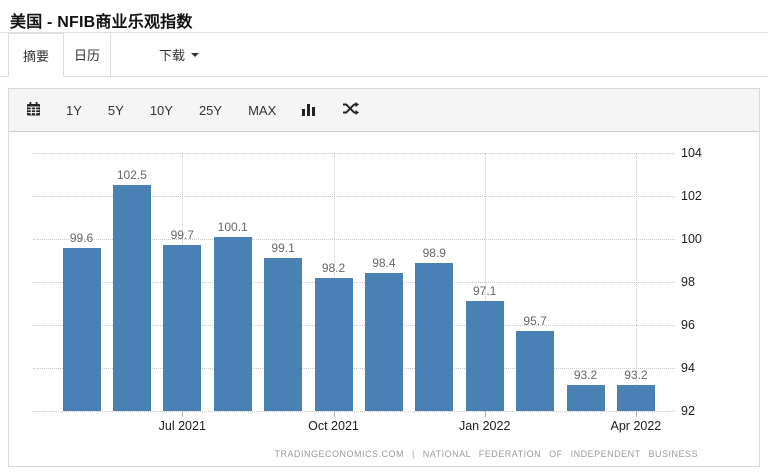 The image size is (768, 472). Describe the element at coordinates (232, 227) in the screenshot. I see `bar-value-label: 100.1` at that location.